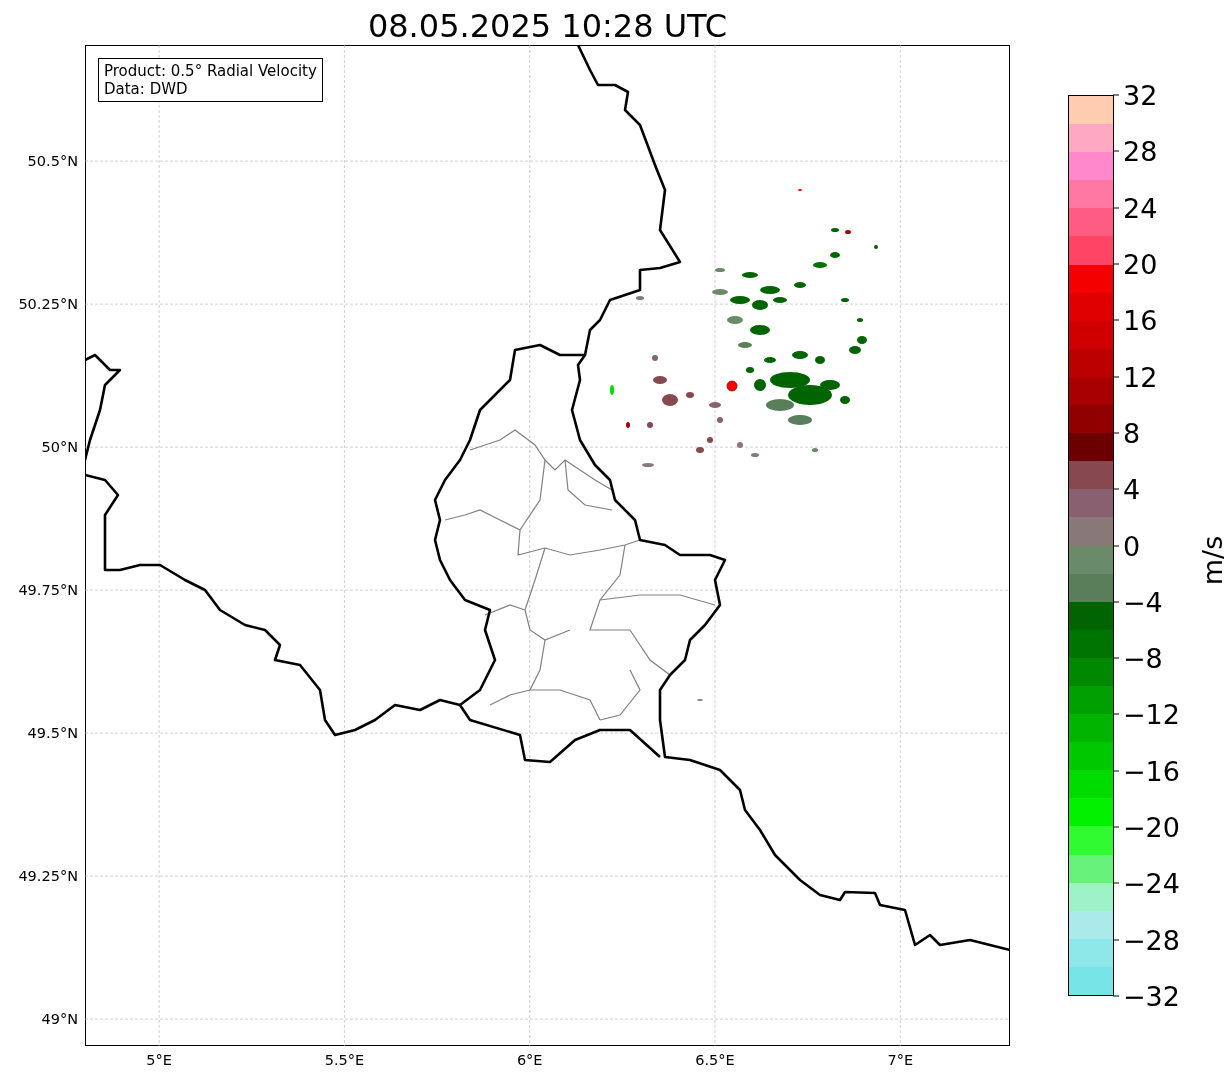 The image size is (1225, 1081). What do you see at coordinates (547, 25) in the screenshot?
I see `chart-title: 08.05.2025 10:28 UTC` at bounding box center [547, 25].